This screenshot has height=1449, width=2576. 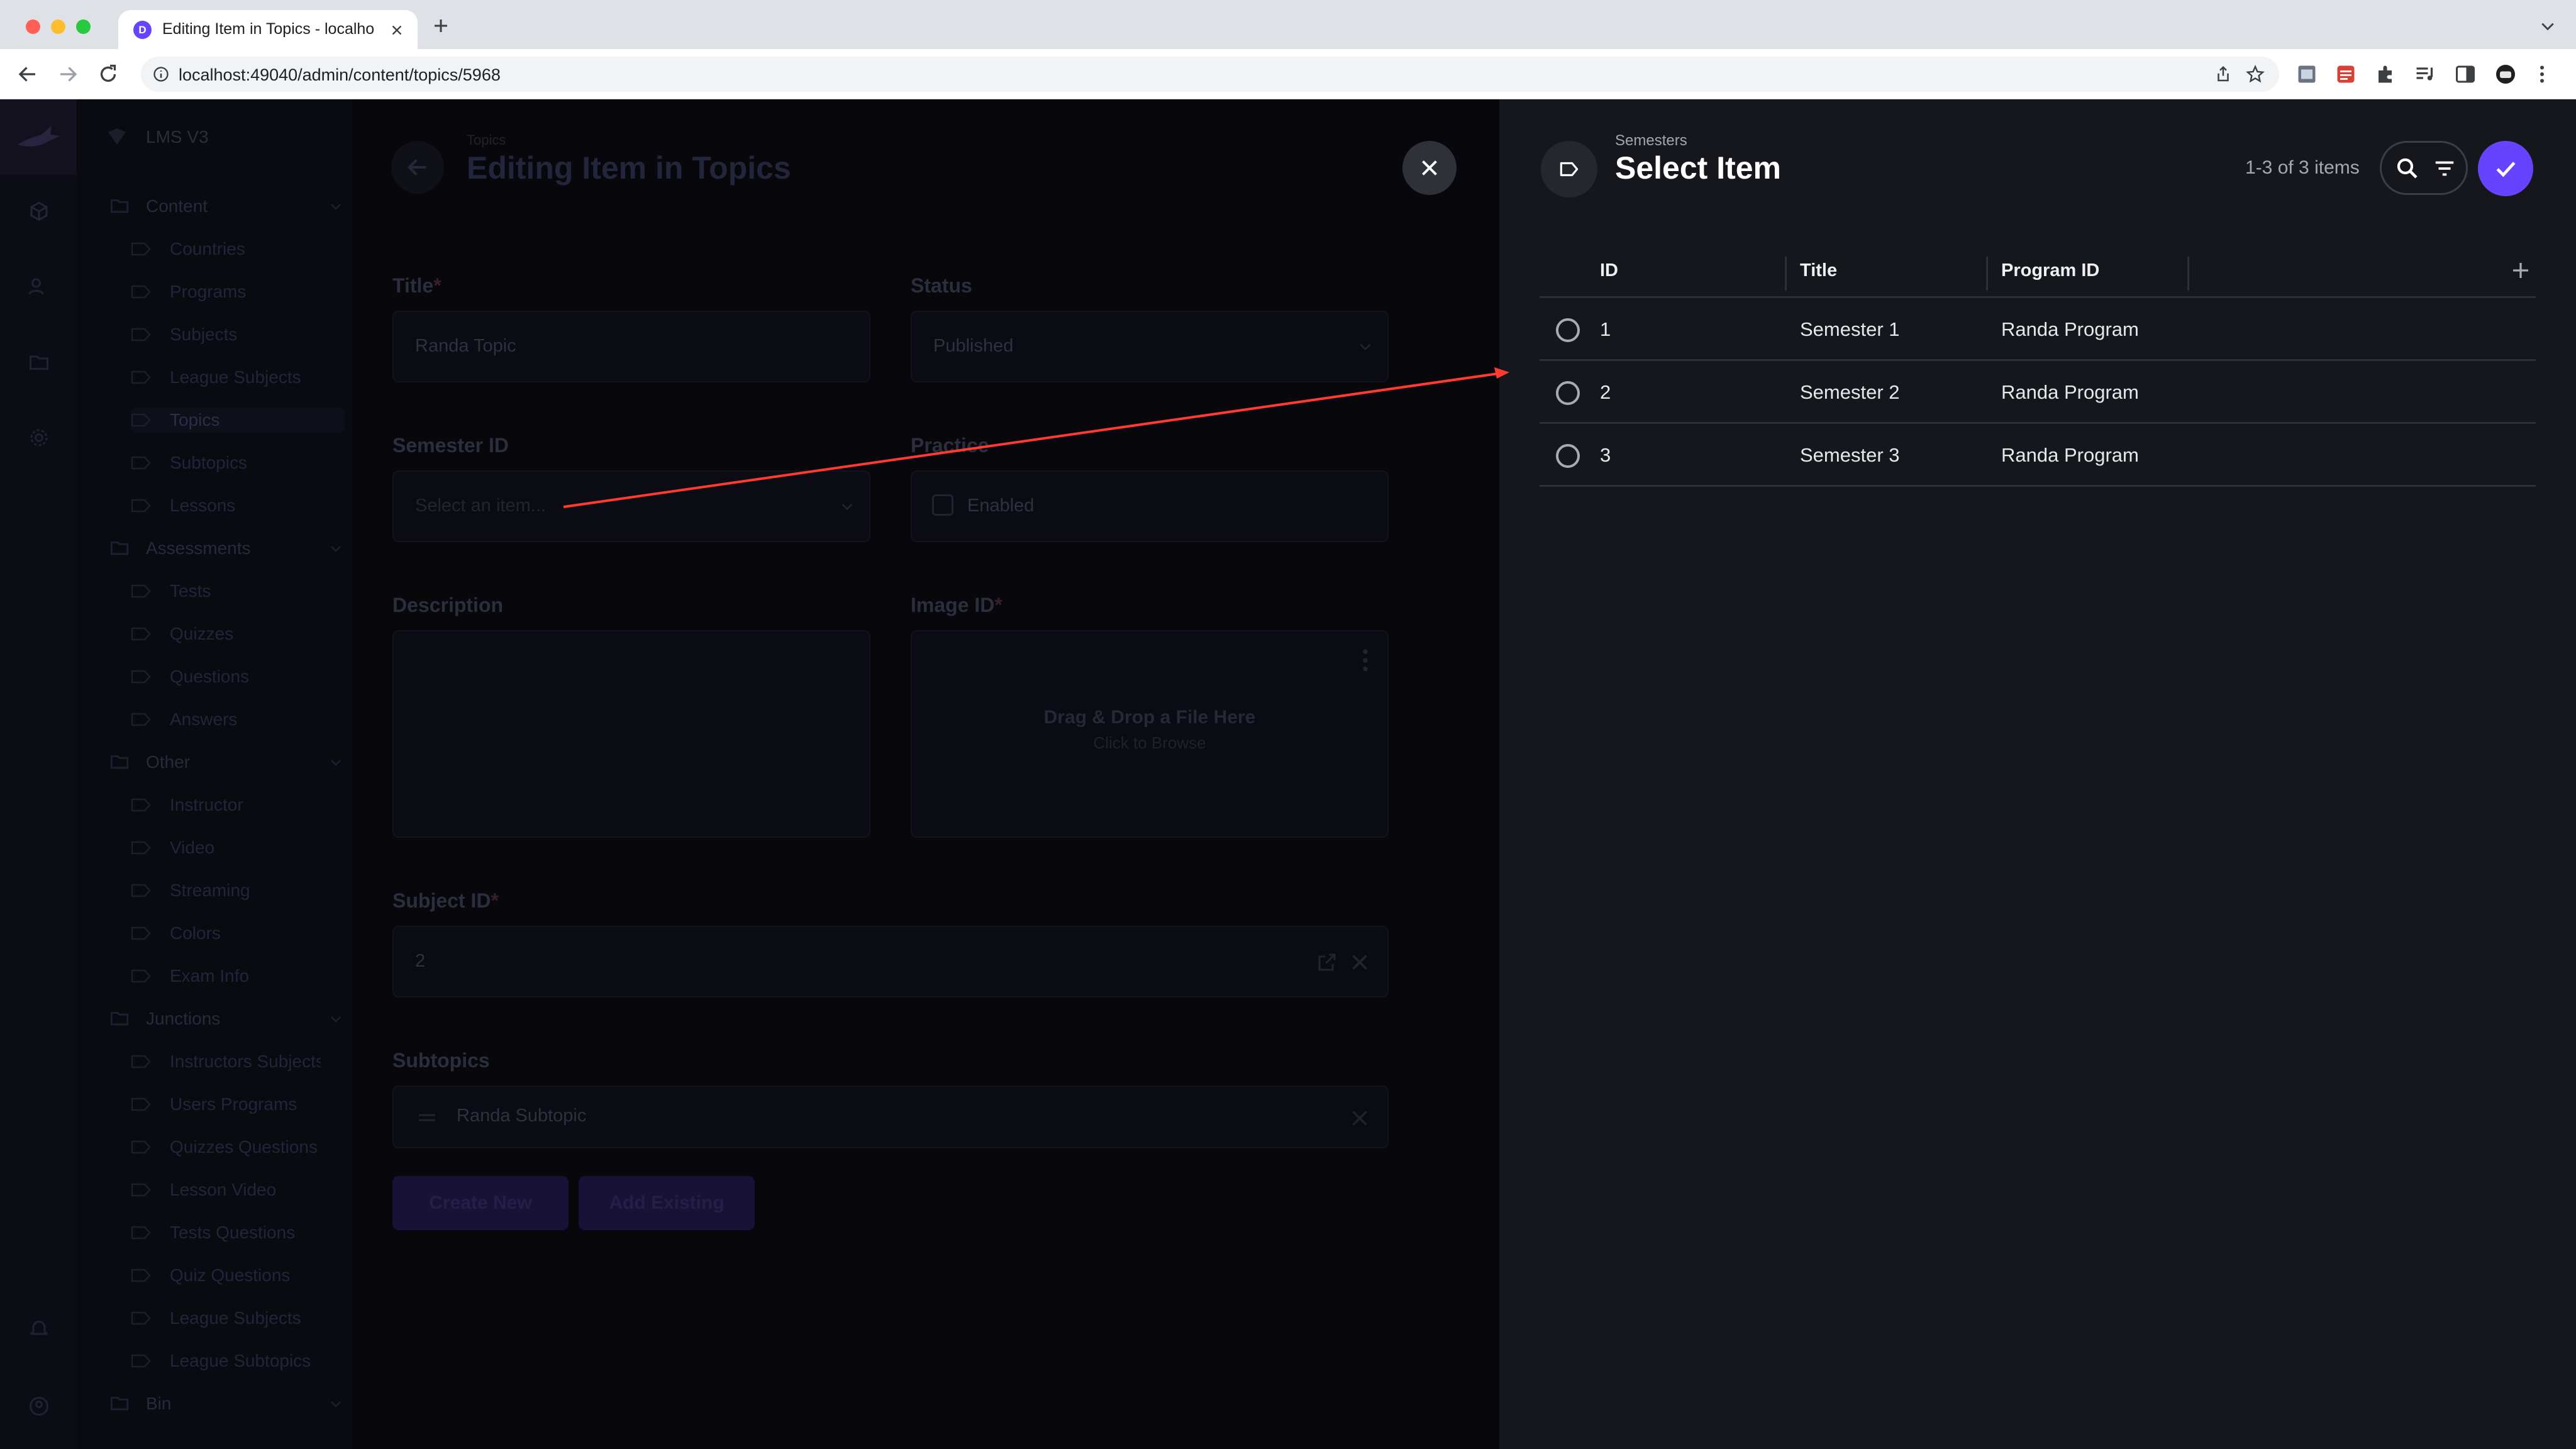 What do you see at coordinates (238, 1361) in the screenshot?
I see `nav-item-league-subtopics: League Subtopics` at bounding box center [238, 1361].